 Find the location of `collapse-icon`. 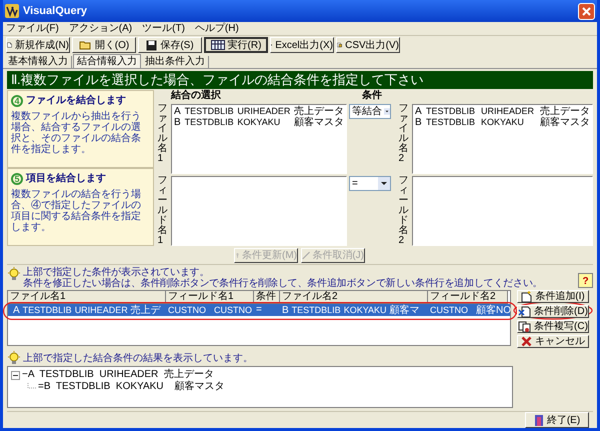

collapse-icon is located at coordinates (15, 375).